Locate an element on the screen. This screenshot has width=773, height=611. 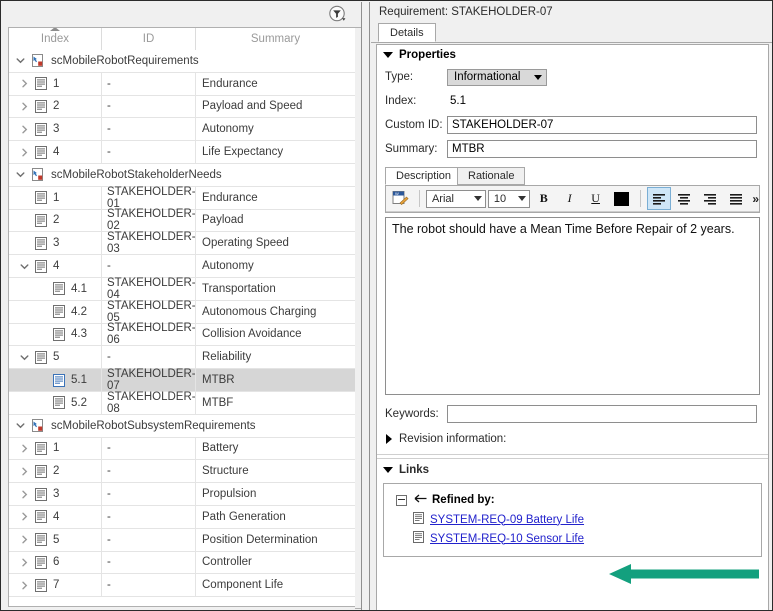
table-row: 1 STAKEHOLDER-01 Endurance is located at coordinates (182, 198).